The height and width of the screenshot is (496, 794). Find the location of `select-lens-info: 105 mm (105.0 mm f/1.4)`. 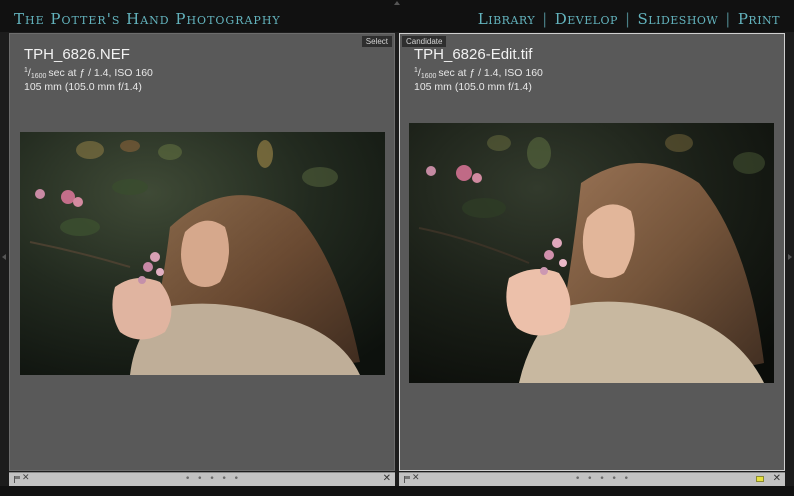

select-lens-info: 105 mm (105.0 mm f/1.4) is located at coordinates (83, 87).